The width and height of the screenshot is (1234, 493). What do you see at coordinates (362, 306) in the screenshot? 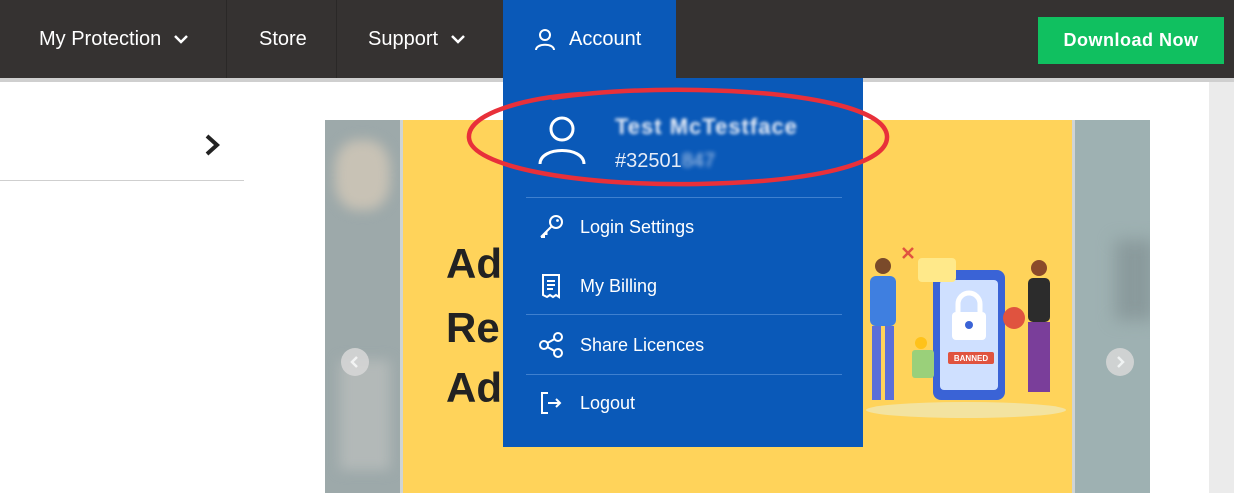
I see `carousel-prev-slide` at bounding box center [362, 306].